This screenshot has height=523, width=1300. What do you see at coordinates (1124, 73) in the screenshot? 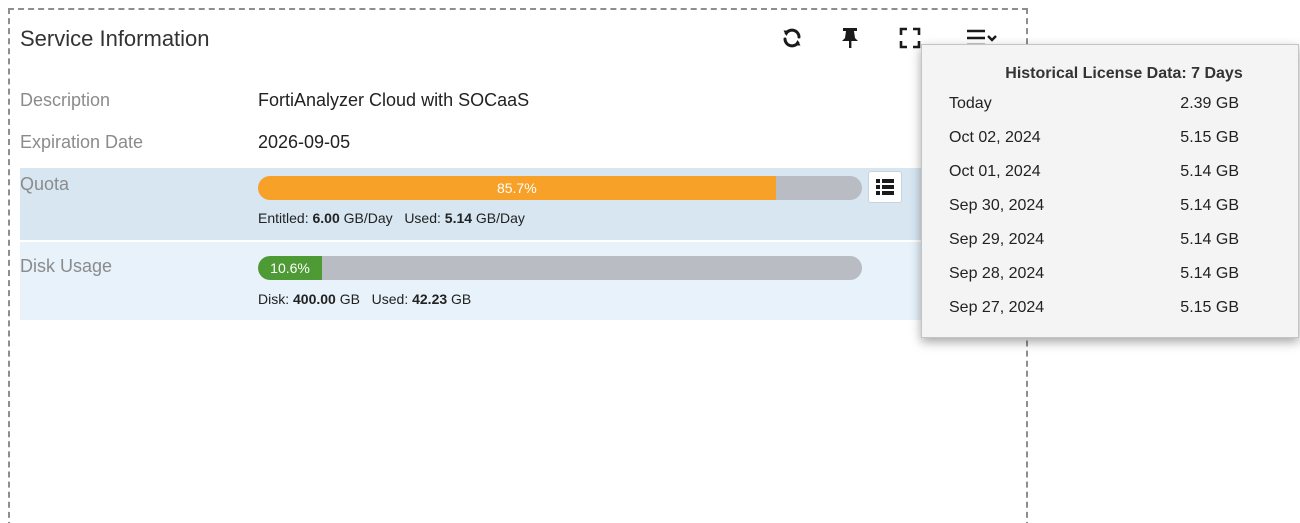
I see `popup-title: Historical License Data: 7 Days` at bounding box center [1124, 73].